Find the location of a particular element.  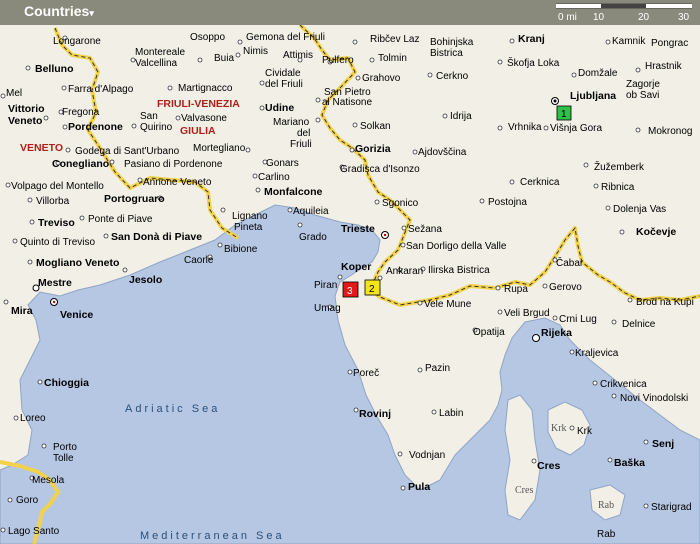

place-label: Gonars is located at coordinates (282, 163).